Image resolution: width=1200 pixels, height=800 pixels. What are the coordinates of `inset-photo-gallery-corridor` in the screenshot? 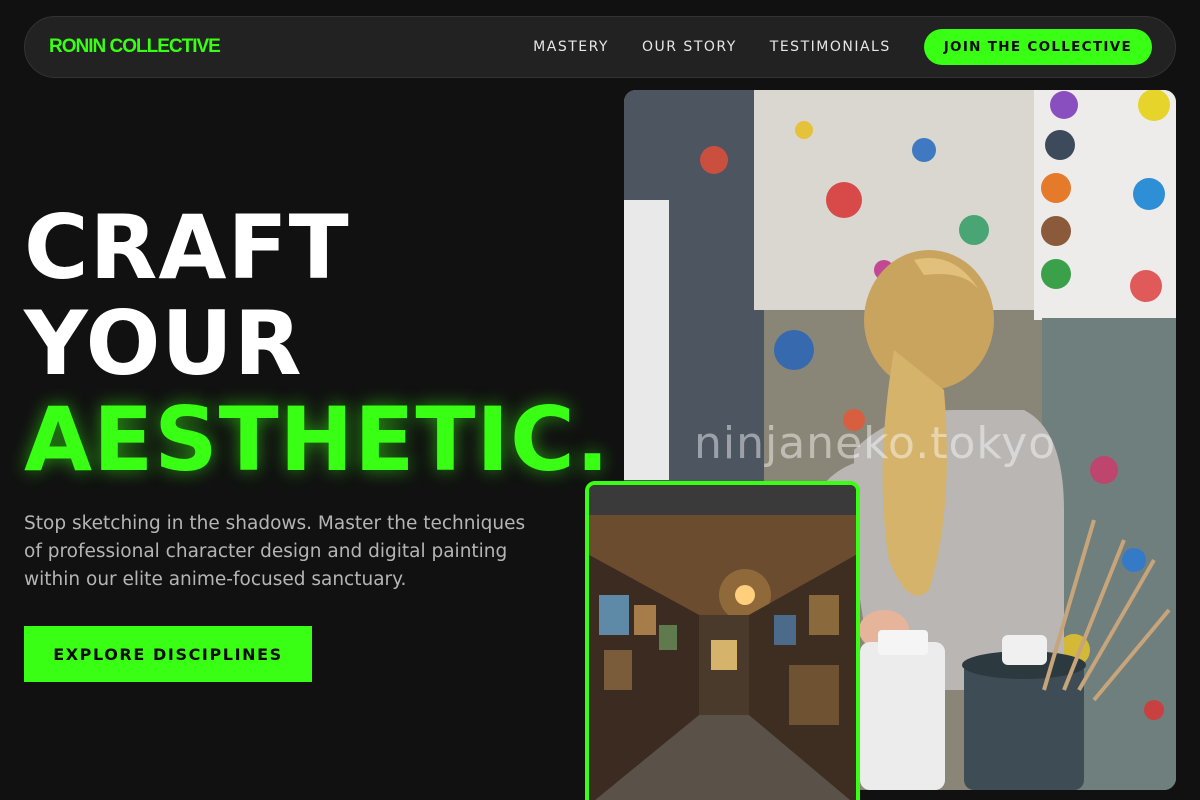 It's located at (722, 640).